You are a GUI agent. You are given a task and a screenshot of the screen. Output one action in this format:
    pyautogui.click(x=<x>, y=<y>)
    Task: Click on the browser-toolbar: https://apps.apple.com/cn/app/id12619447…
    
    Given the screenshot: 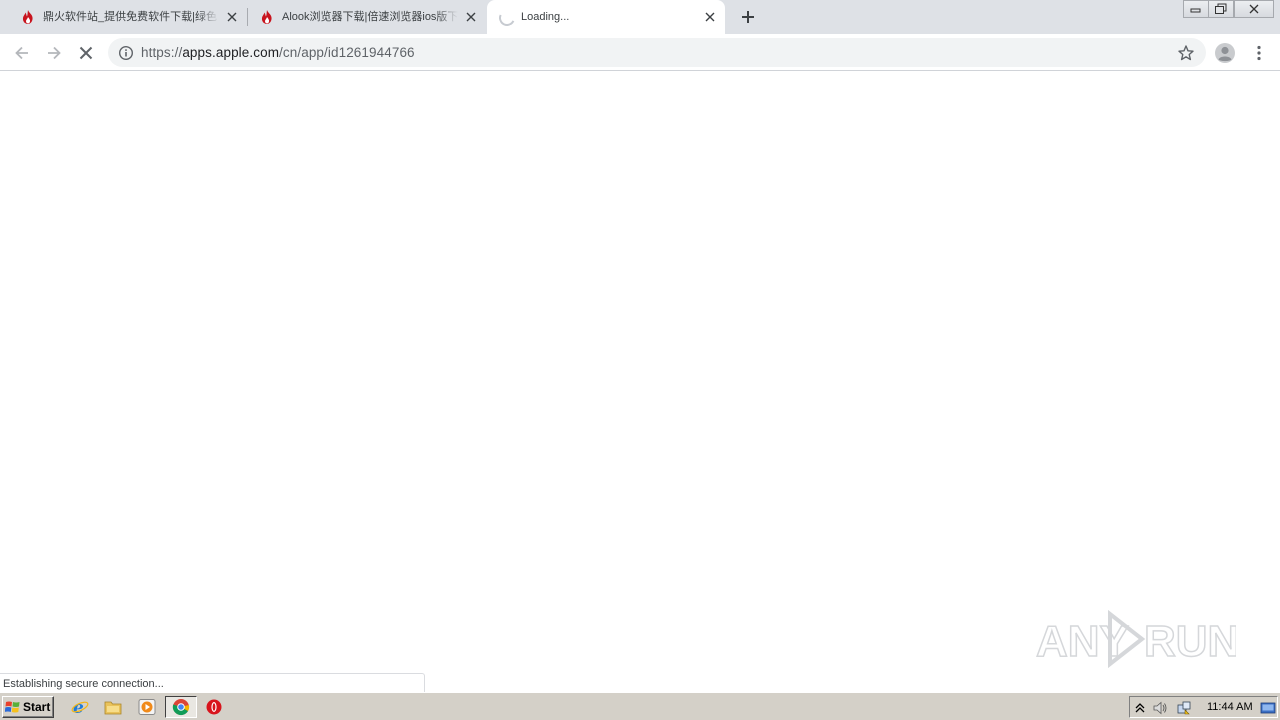 What is the action you would take?
    pyautogui.click(x=640, y=52)
    